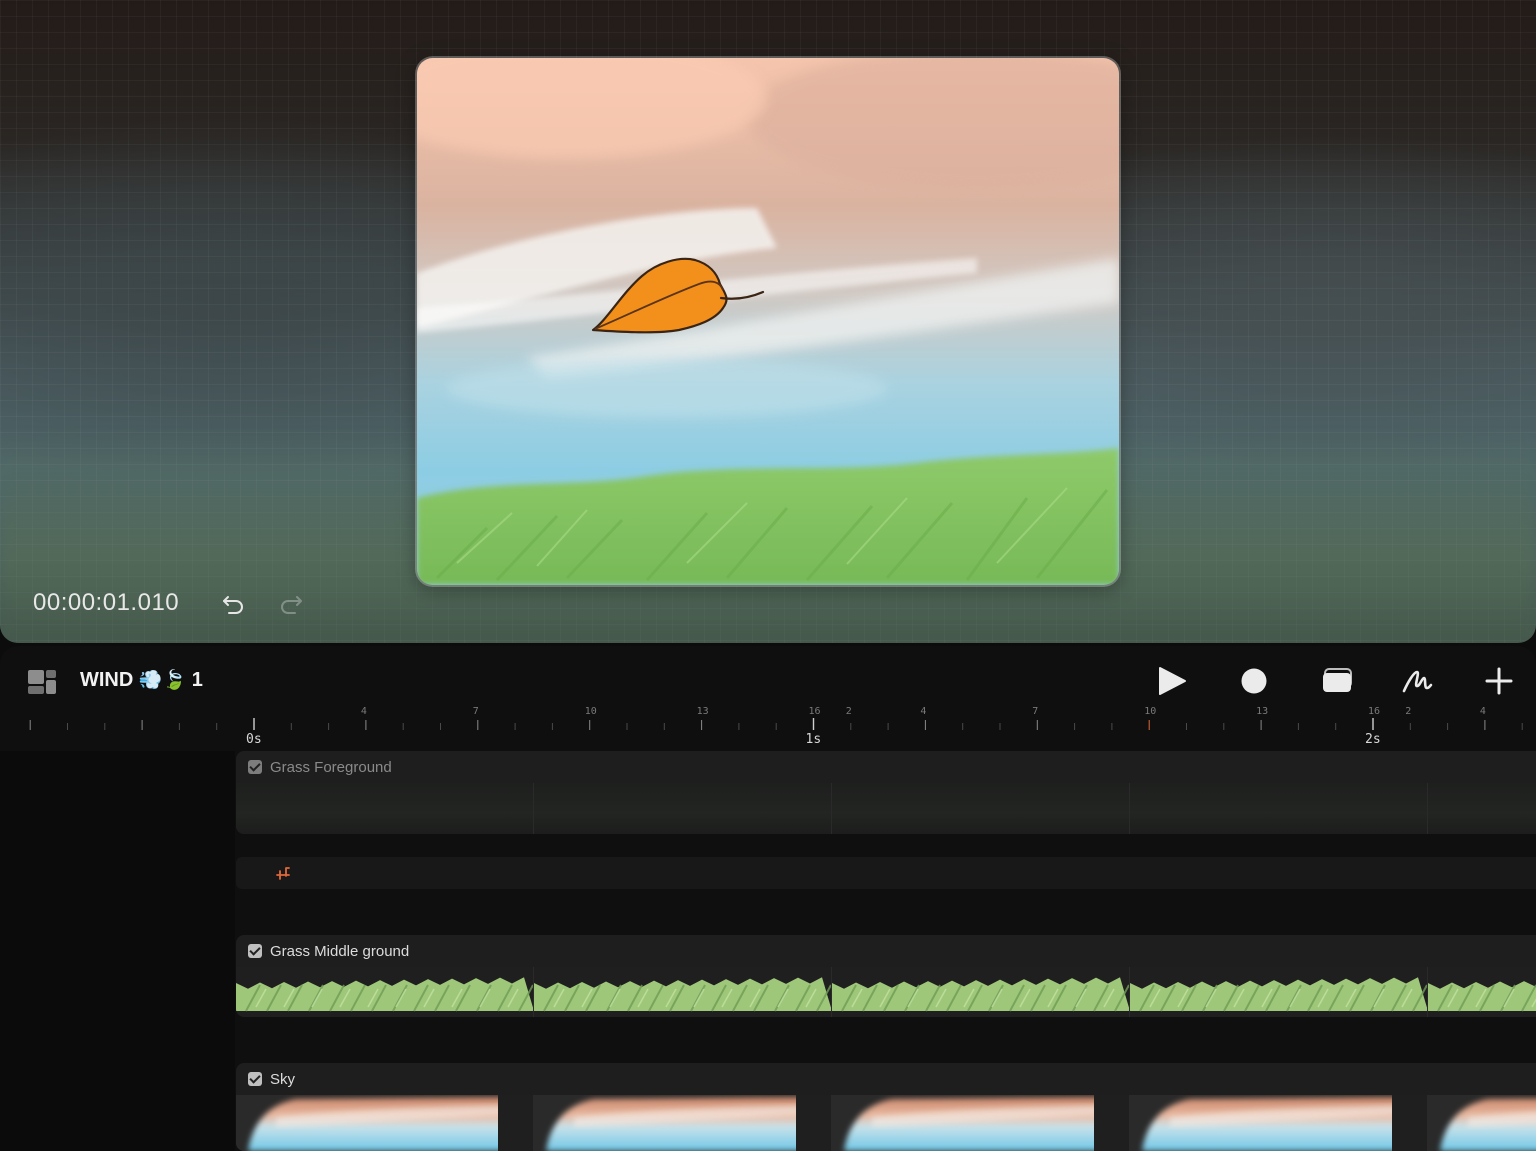 This screenshot has height=1151, width=1536. What do you see at coordinates (233, 604) in the screenshot?
I see `undo-icon` at bounding box center [233, 604].